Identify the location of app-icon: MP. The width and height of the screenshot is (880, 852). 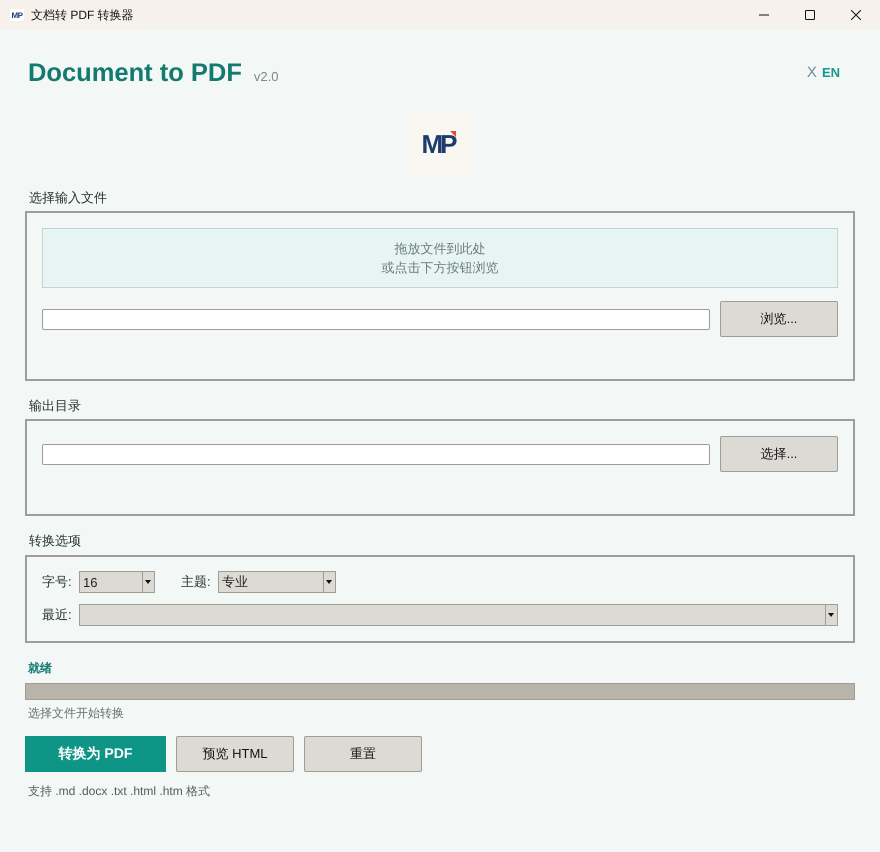
(17, 15).